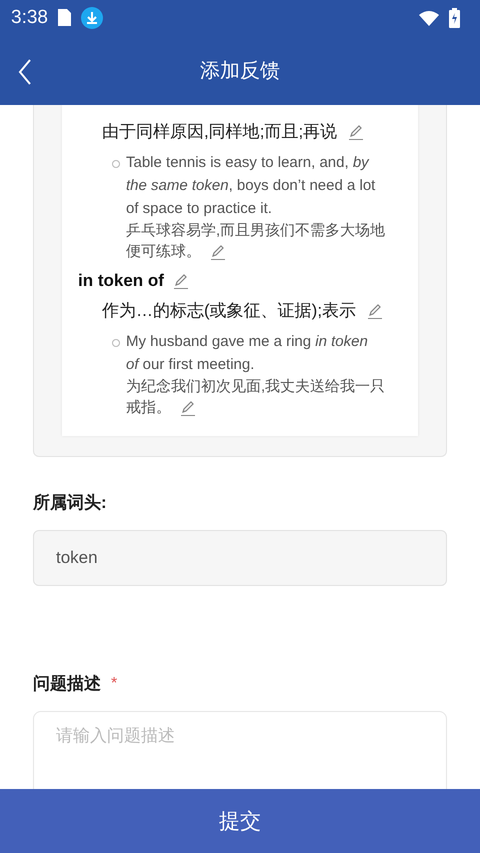 The height and width of the screenshot is (853, 480). Describe the element at coordinates (247, 353) in the screenshot. I see `example-sentence: My husband gave me a ring in token of our first meeting.` at that location.